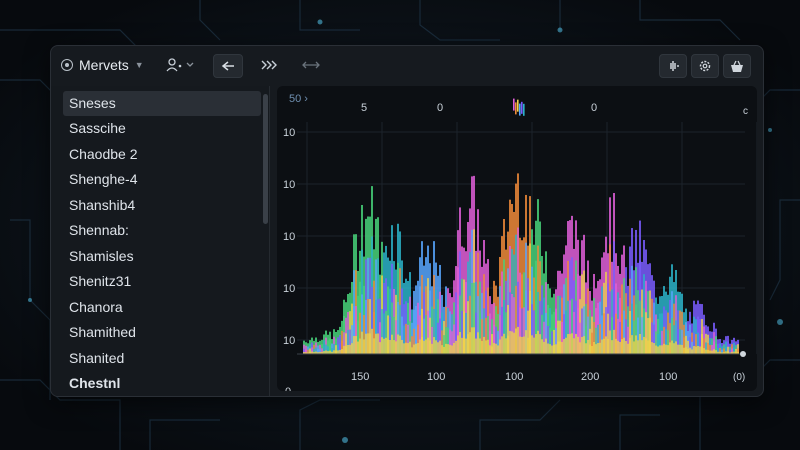 This screenshot has width=800, height=450. What do you see at coordinates (673, 66) in the screenshot?
I see `waveform-button` at bounding box center [673, 66].